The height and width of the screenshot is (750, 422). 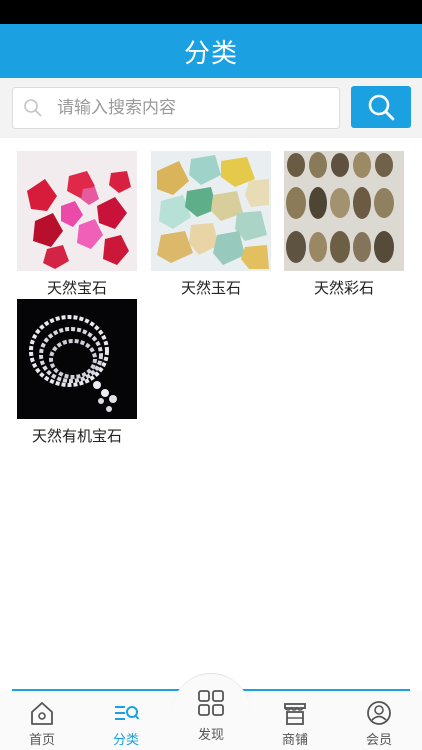 What do you see at coordinates (379, 713) in the screenshot?
I see `member-icon` at bounding box center [379, 713].